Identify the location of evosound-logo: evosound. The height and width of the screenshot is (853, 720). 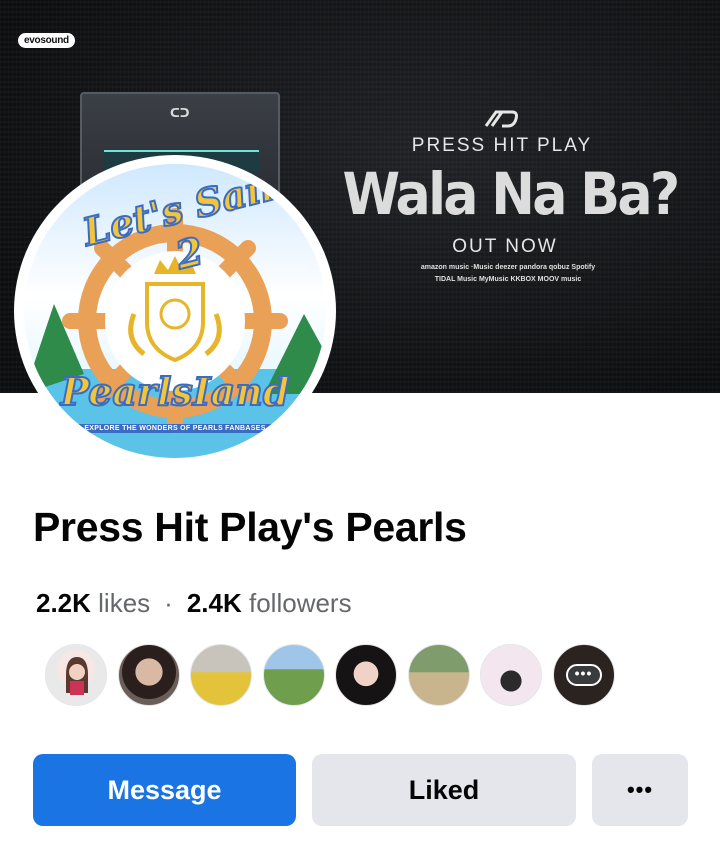
(46, 40).